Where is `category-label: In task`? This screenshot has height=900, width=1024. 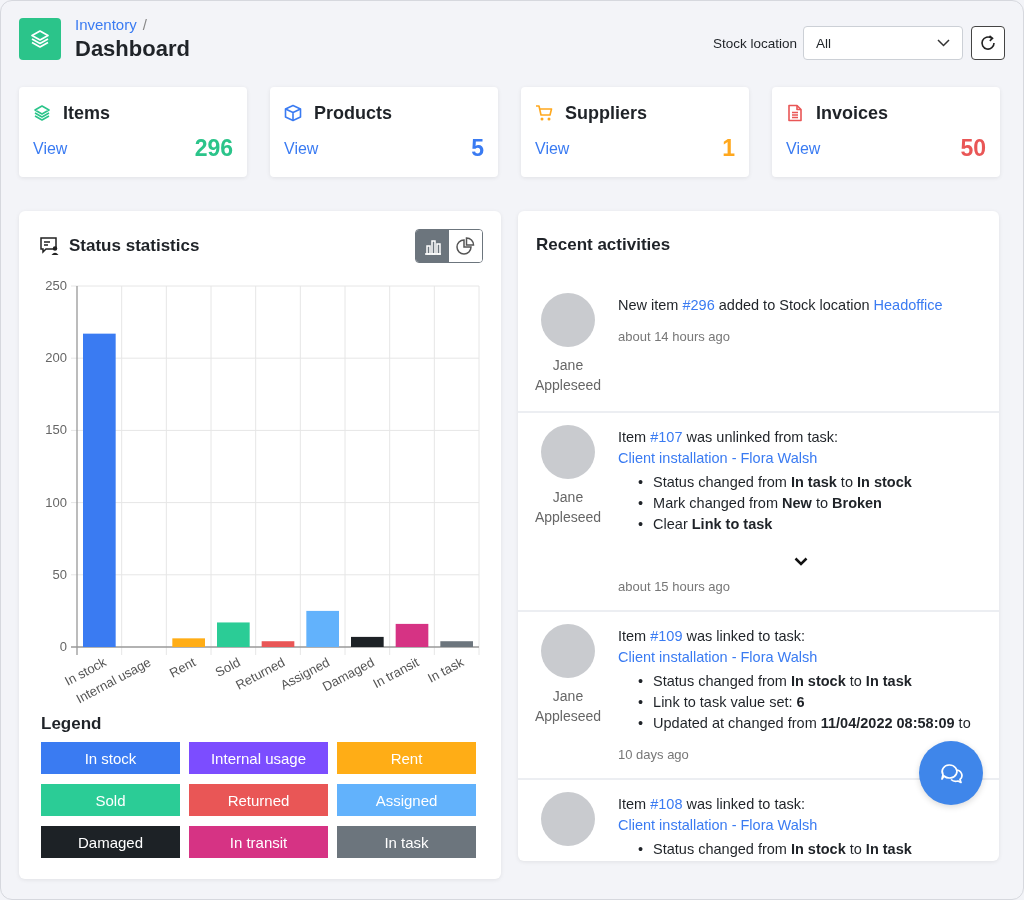
category-label: In task is located at coordinates (446, 670).